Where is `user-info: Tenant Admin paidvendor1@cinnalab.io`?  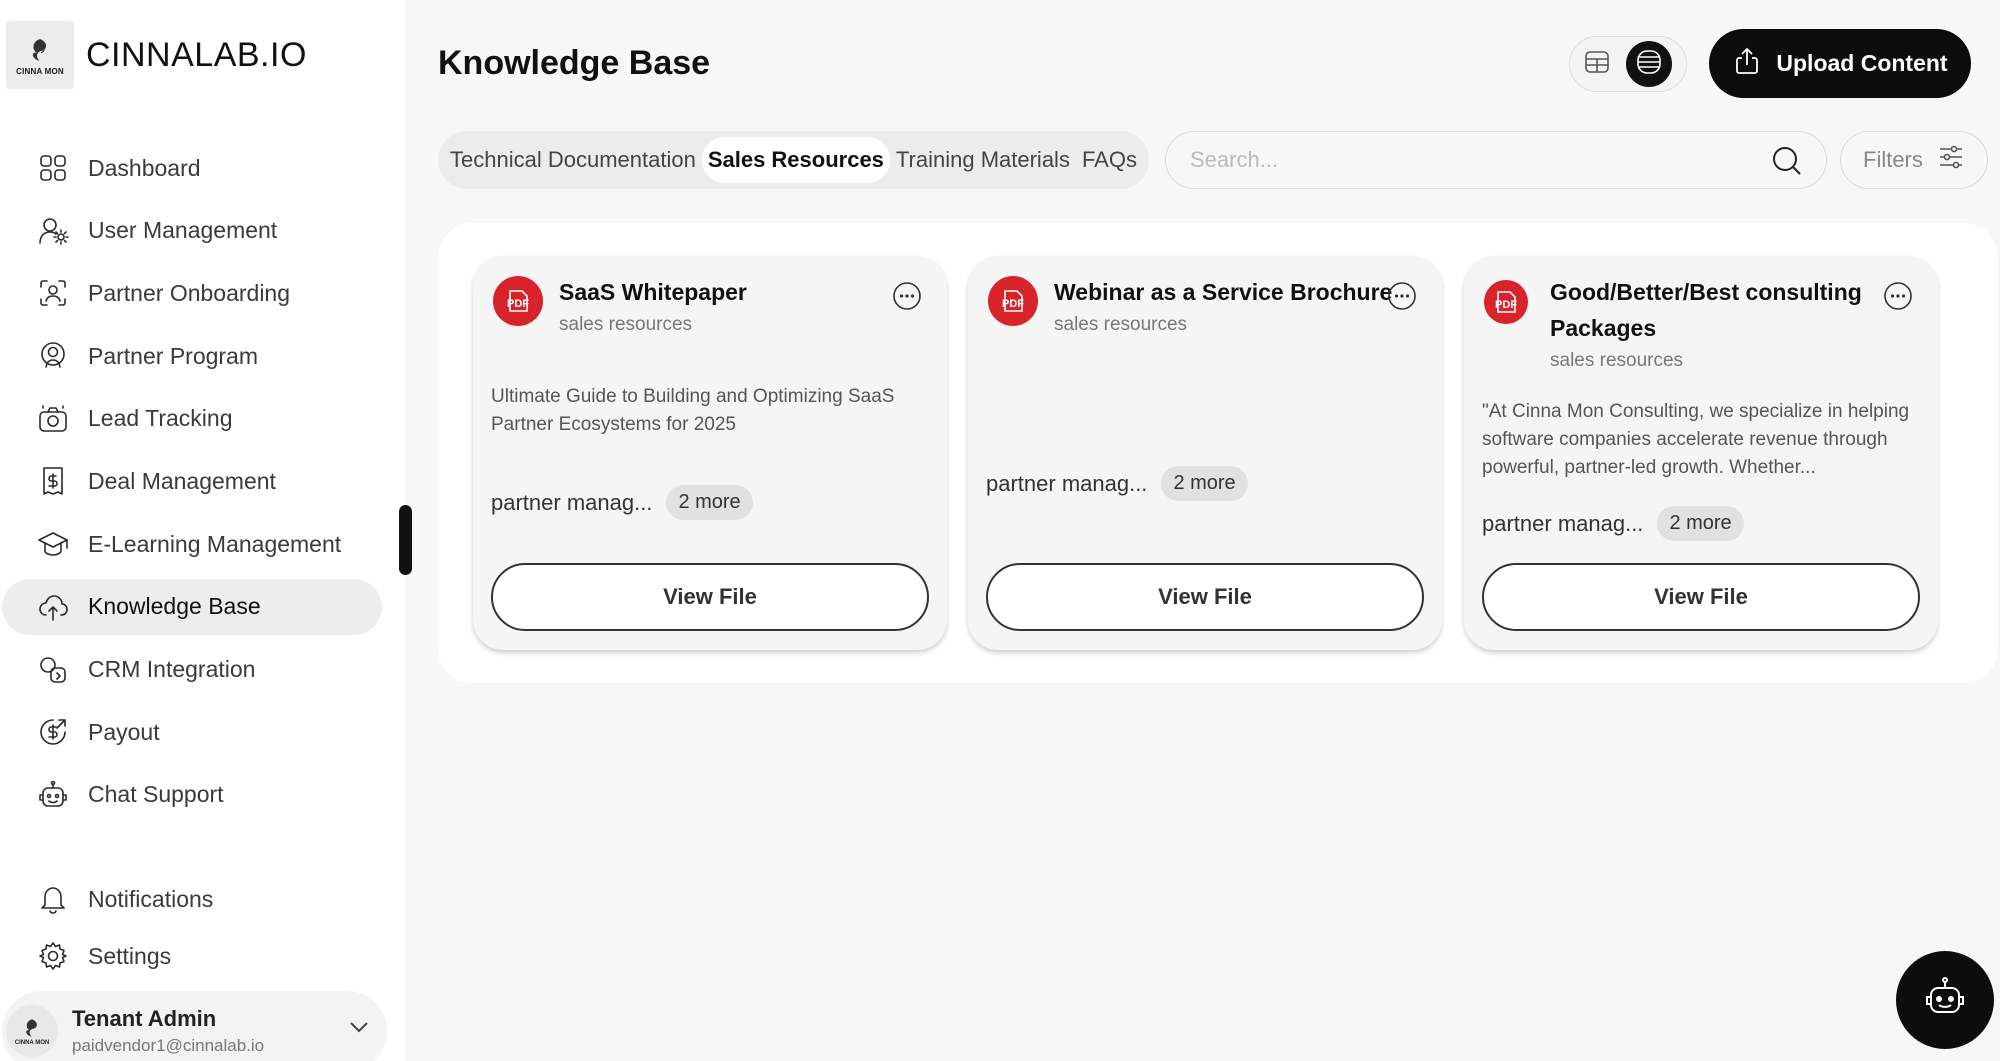 user-info: Tenant Admin paidvendor1@cinnalab.io is located at coordinates (168, 1031).